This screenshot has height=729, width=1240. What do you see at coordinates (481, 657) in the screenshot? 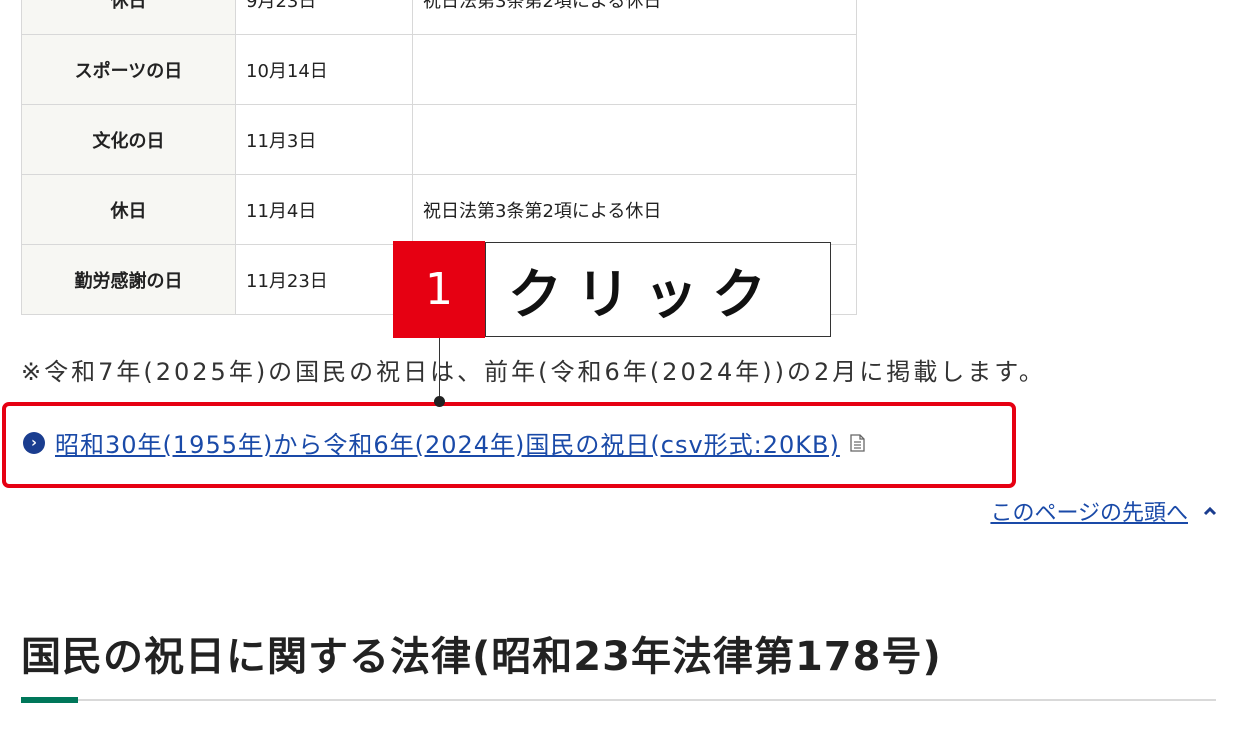
I see `section-heading: 国民の祝日に関する法律(昭和23年法律第178号)` at bounding box center [481, 657].